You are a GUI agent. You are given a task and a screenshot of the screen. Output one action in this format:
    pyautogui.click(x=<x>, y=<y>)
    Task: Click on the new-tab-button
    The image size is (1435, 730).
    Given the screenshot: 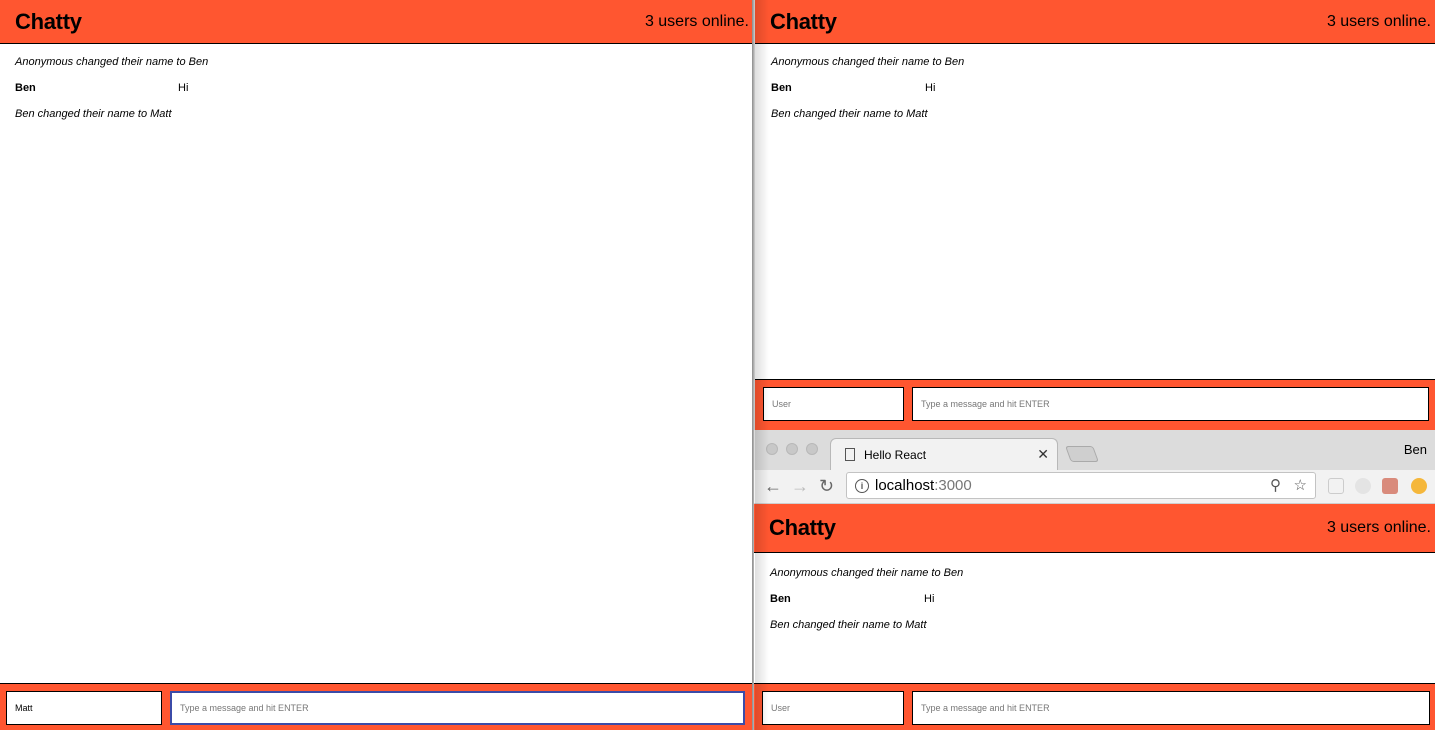 What is the action you would take?
    pyautogui.click(x=1082, y=454)
    